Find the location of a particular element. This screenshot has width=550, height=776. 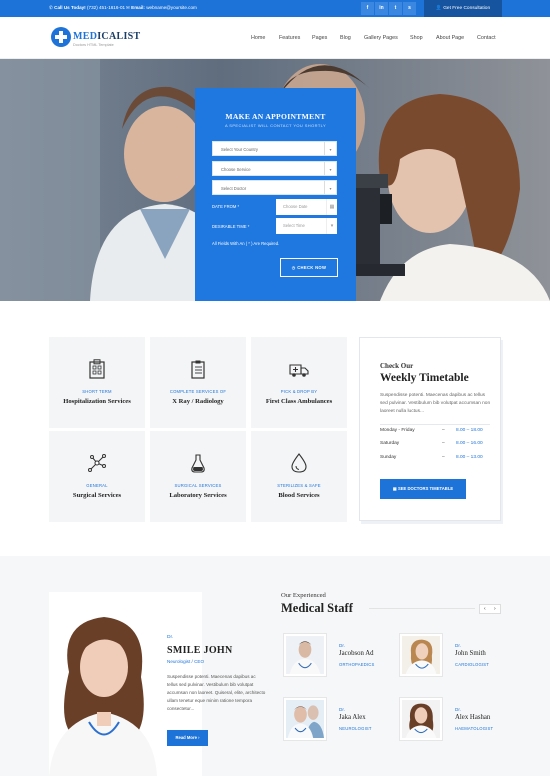

free-consultation-button: 👤 Get Free Consultation is located at coordinates (463, 8).